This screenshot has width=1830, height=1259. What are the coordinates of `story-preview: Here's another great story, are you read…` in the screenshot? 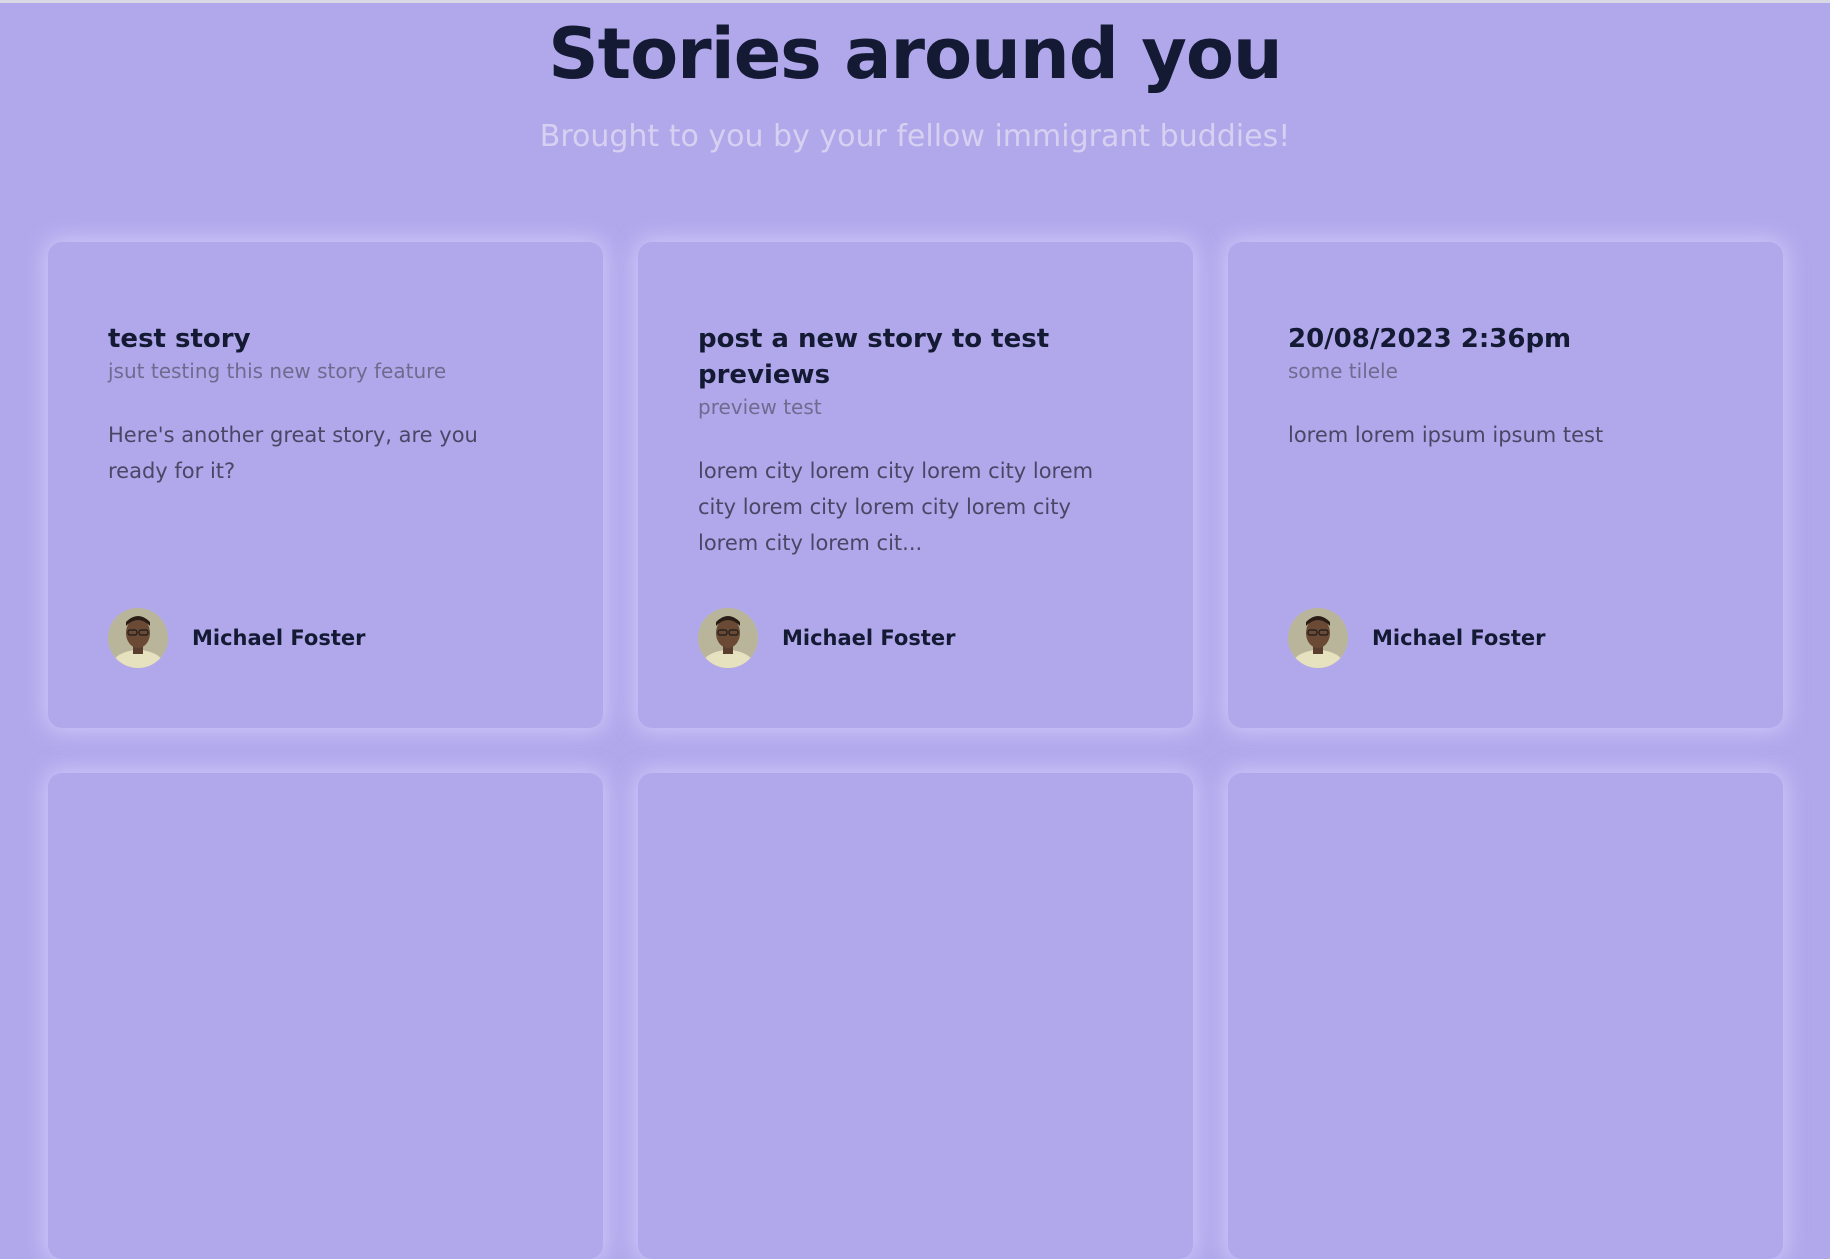 It's located at (293, 453).